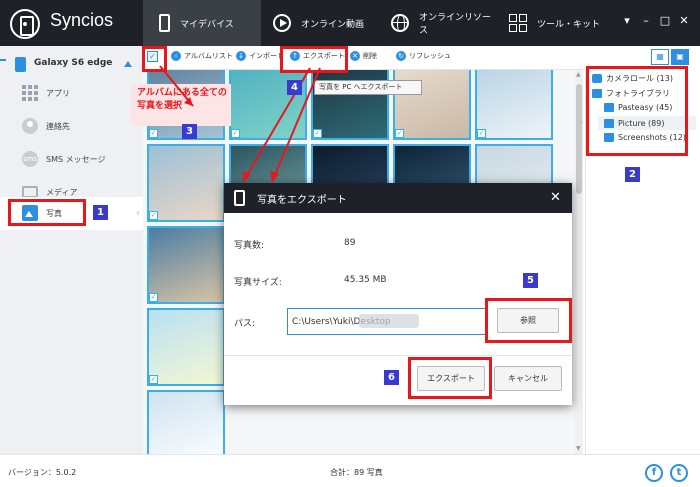 The height and width of the screenshot is (487, 700). Describe the element at coordinates (30, 93) in the screenshot. I see `apps-icon` at that location.